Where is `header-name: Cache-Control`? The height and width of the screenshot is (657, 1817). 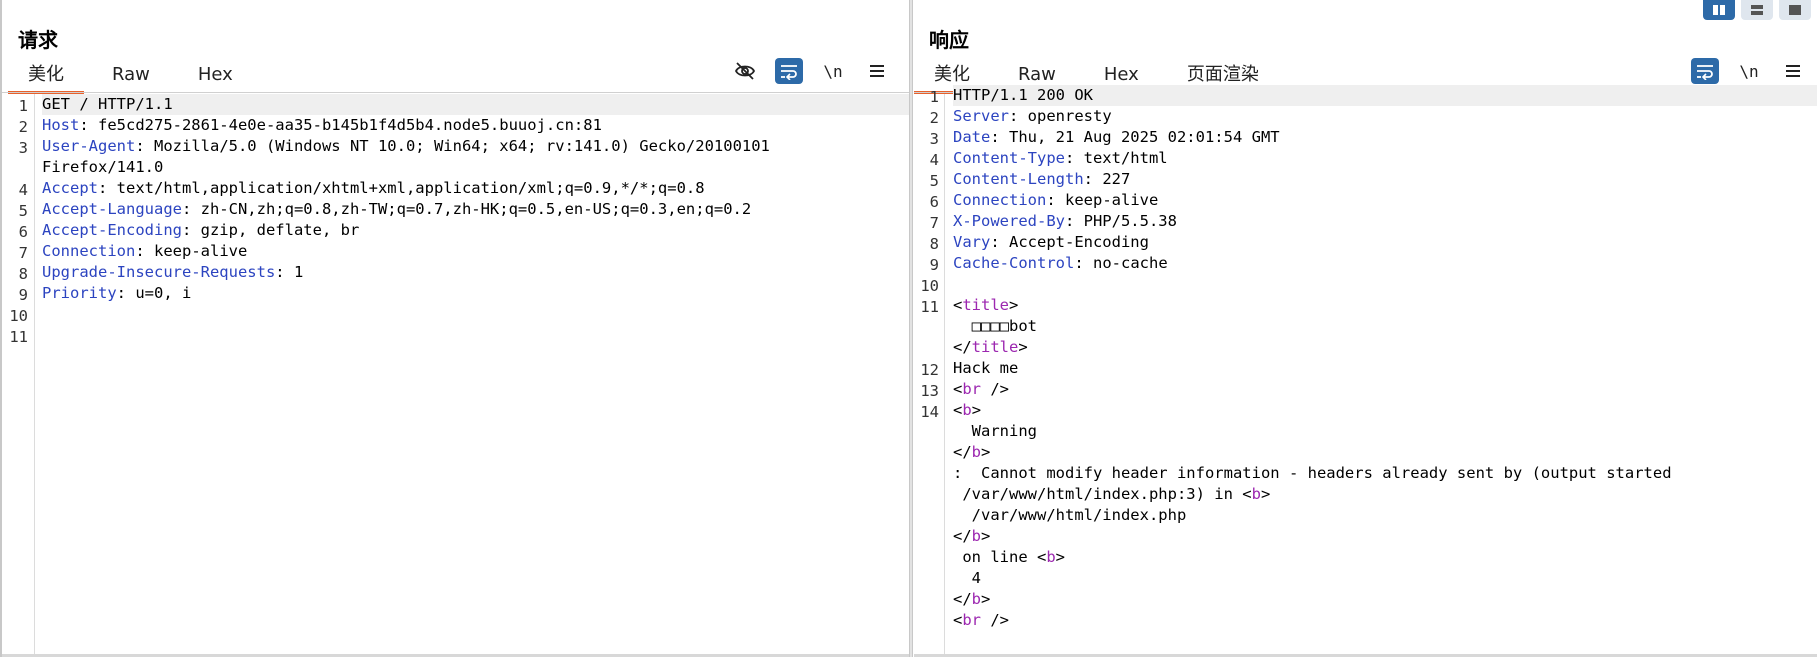
header-name: Cache-Control is located at coordinates (1014, 263).